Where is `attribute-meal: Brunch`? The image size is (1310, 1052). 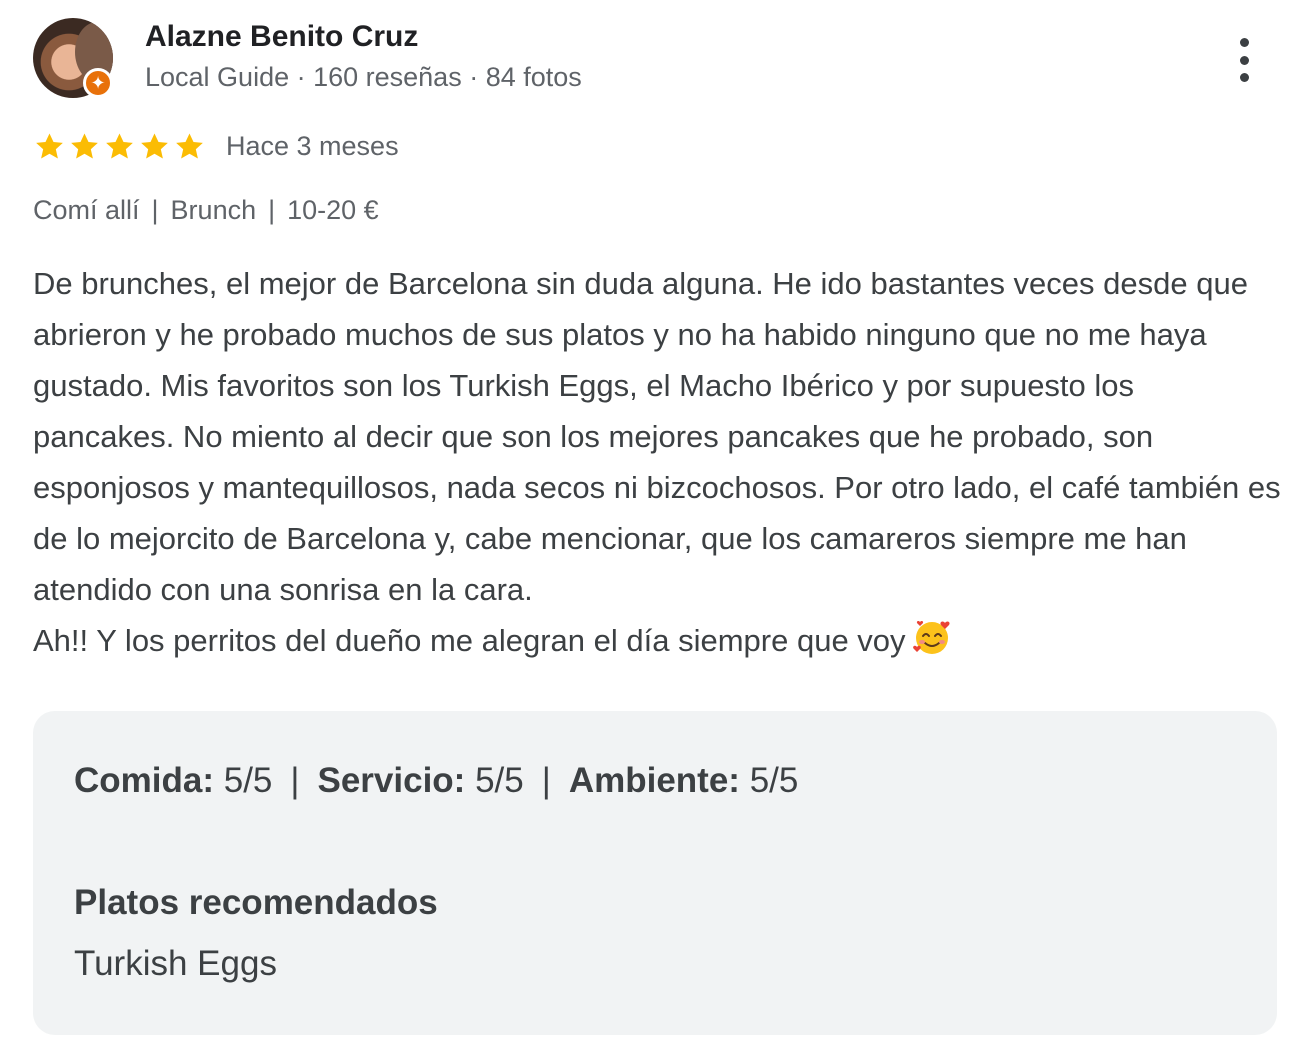 attribute-meal: Brunch is located at coordinates (213, 210).